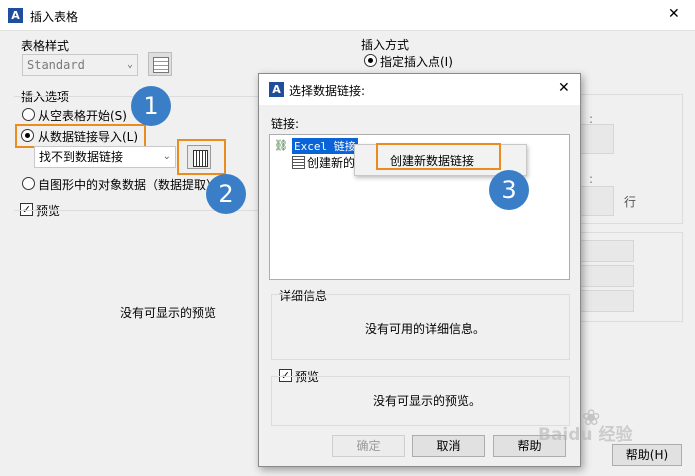  I want to click on row-count-spinner, so click(596, 201).